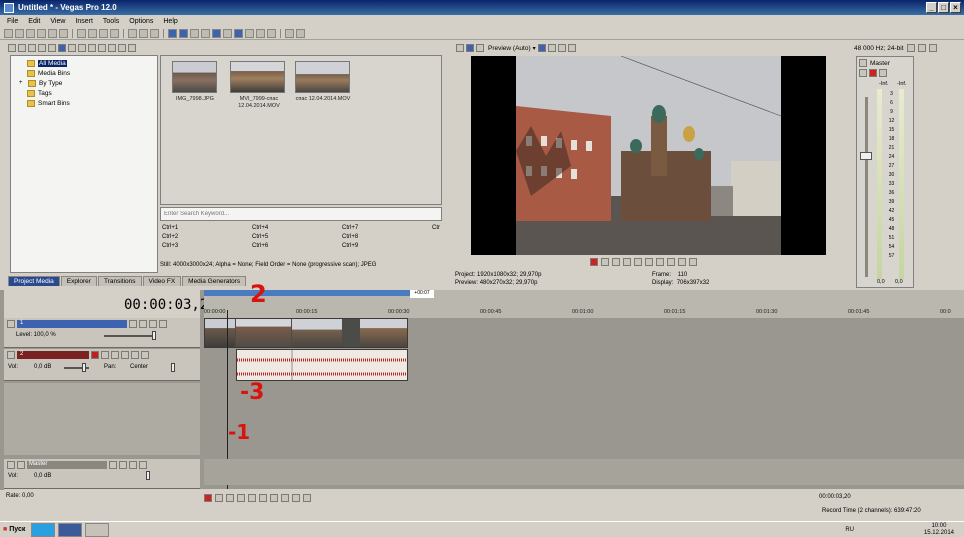 The image size is (964, 537). I want to click on loop-region-bar, so click(310, 293).